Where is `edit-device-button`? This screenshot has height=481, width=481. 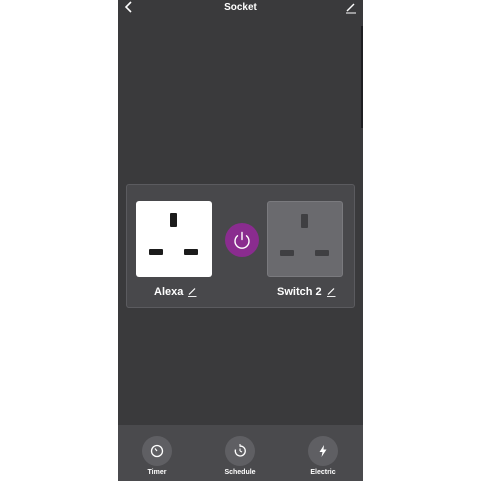
edit-device-button is located at coordinates (351, 7).